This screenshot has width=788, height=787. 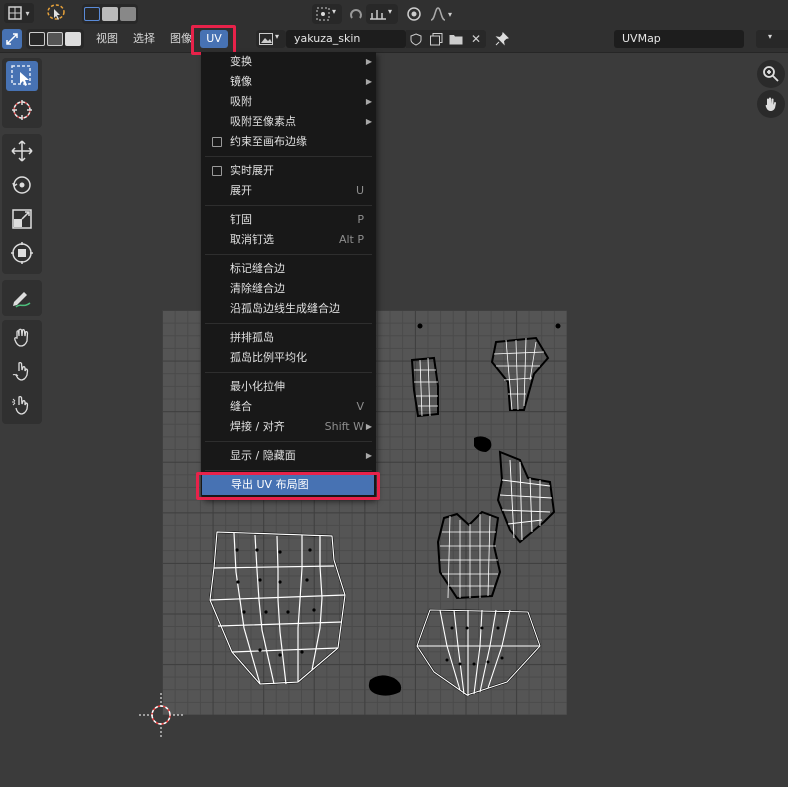 I want to click on menu-item: 吸附至像素点 ▶, so click(x=288, y=122).